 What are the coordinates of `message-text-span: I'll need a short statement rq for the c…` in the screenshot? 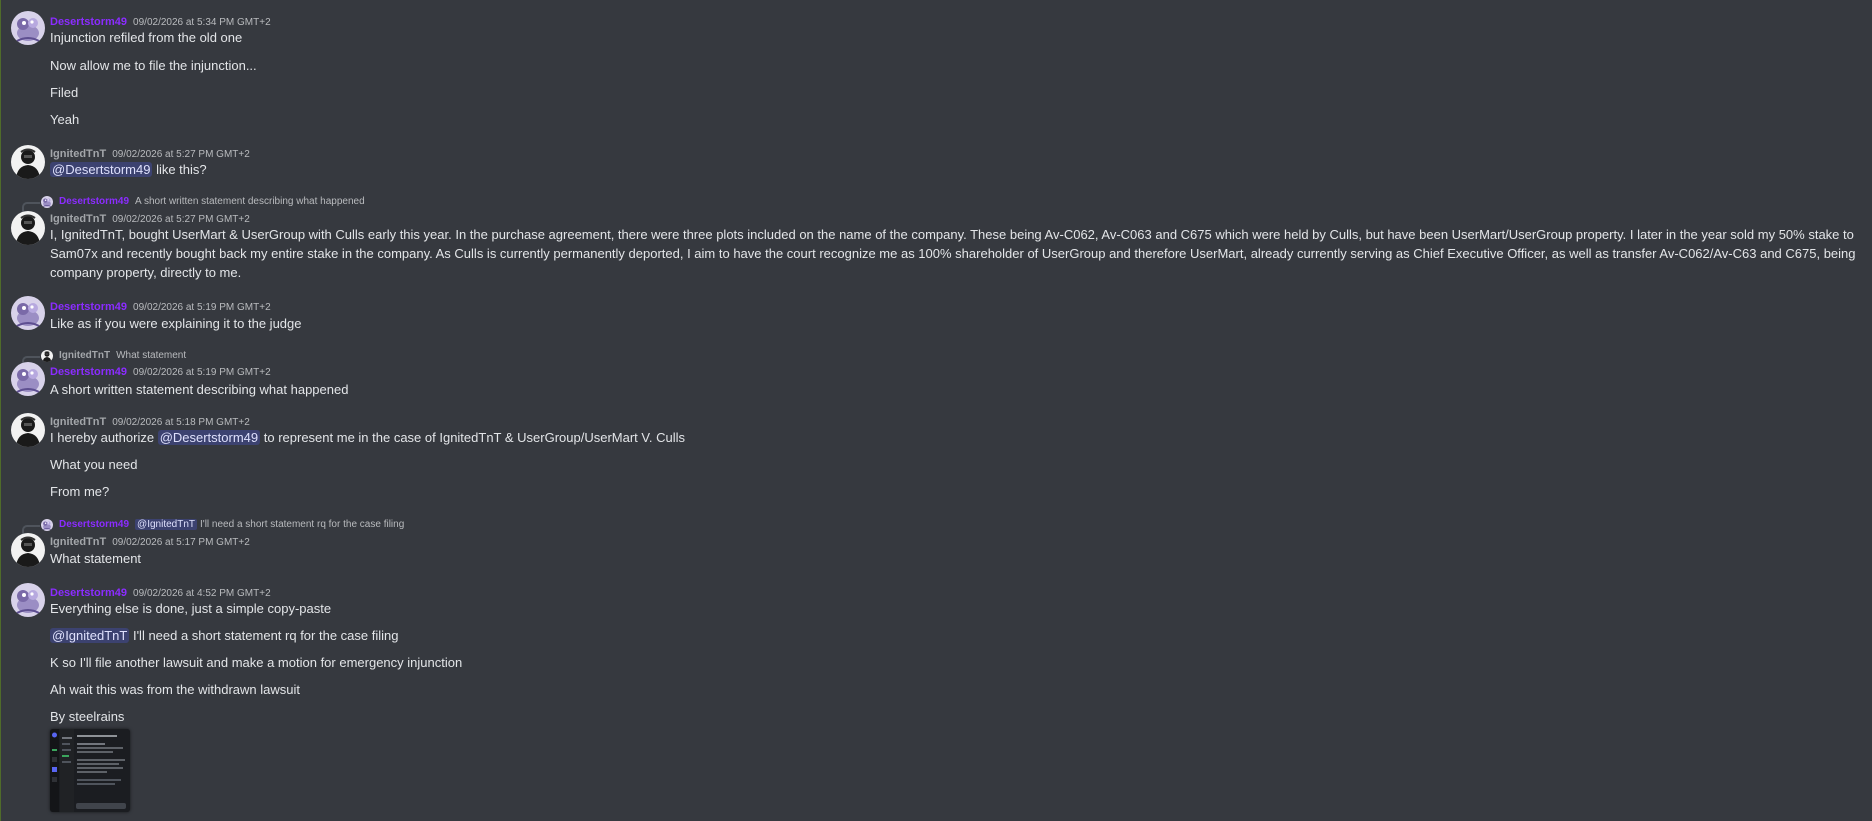 It's located at (264, 635).